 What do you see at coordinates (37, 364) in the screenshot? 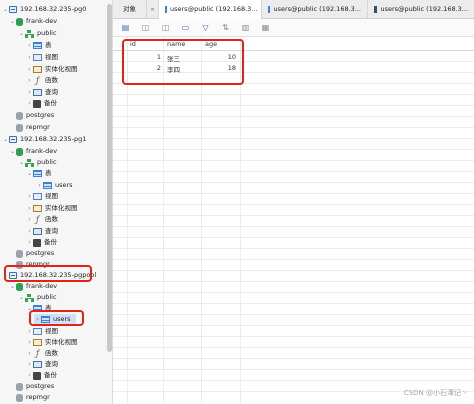
I see `query-icon` at bounding box center [37, 364].